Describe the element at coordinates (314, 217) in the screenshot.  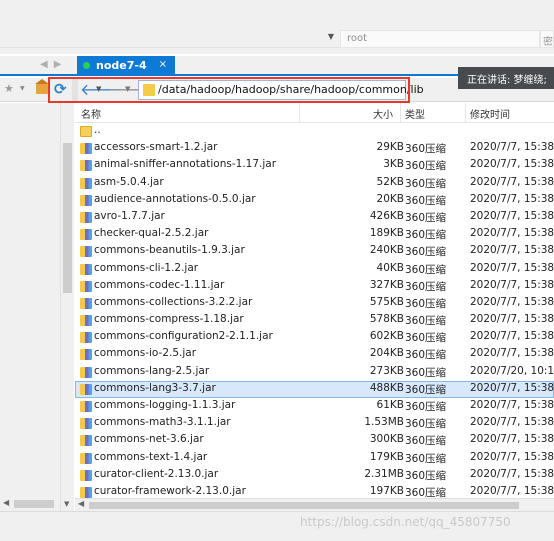
I see `table-row: avro-1.7.7.jar 426KB 360压缩 2020/7/7, 15:38` at that location.